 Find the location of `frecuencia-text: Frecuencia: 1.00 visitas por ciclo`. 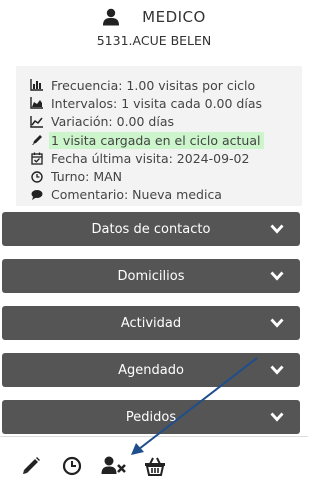

frecuencia-text: Frecuencia: 1.00 visitas por ciclo is located at coordinates (153, 85).